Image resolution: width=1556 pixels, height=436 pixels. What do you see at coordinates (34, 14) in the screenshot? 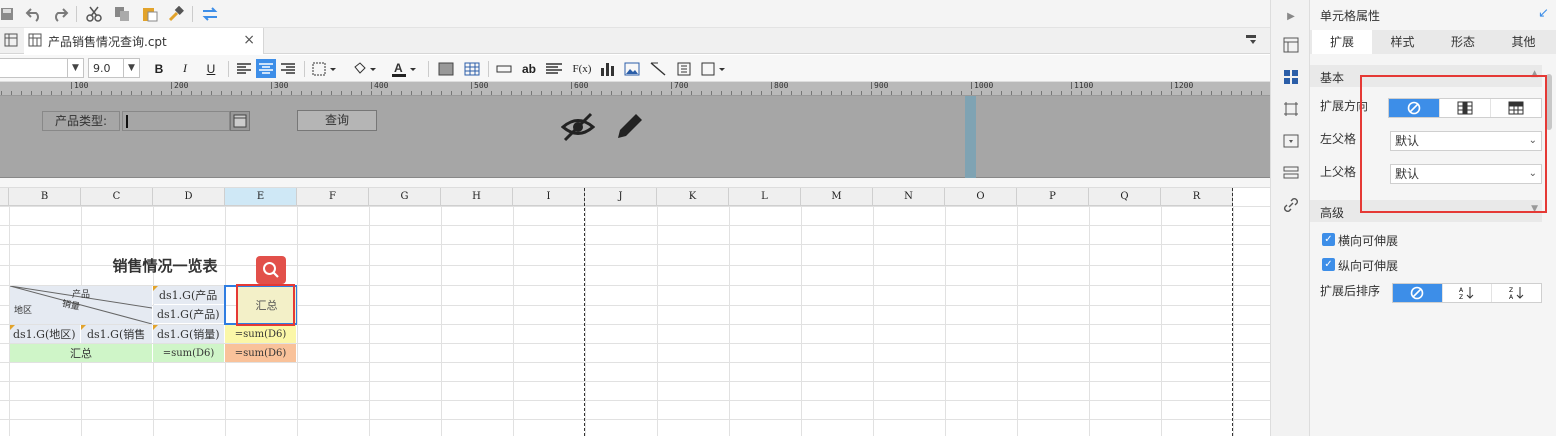
I see `undo-icon` at bounding box center [34, 14].